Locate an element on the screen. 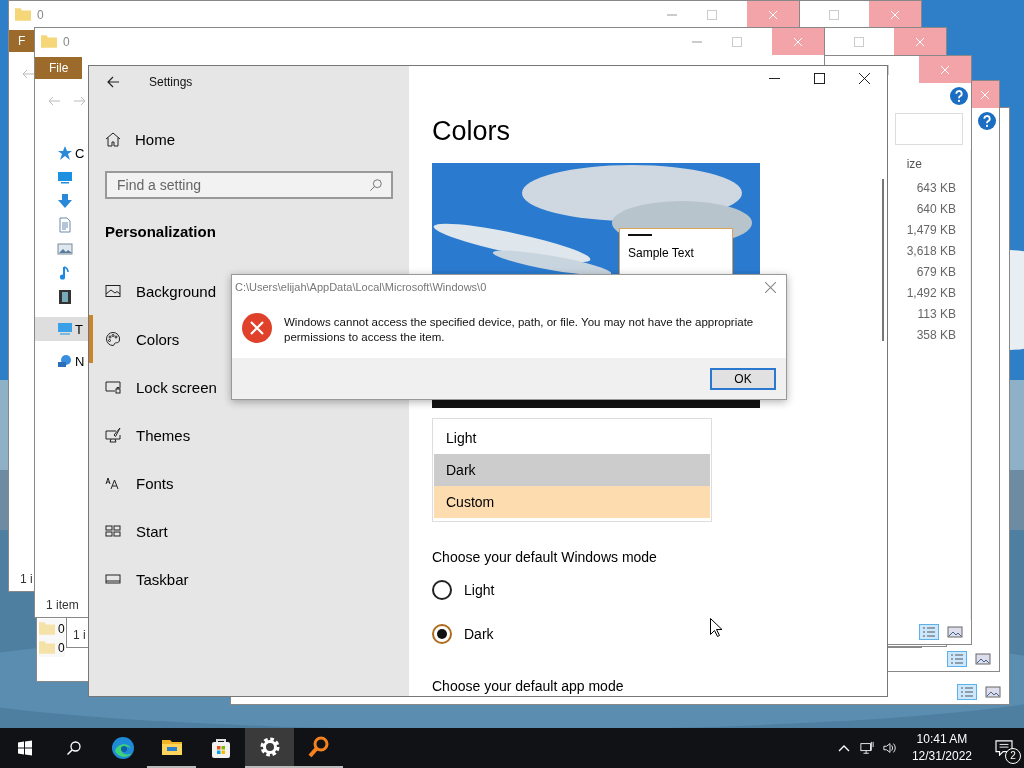 Image resolution: width=1024 pixels, height=768 pixels. clock-date: 12/31/2022 is located at coordinates (941, 756).